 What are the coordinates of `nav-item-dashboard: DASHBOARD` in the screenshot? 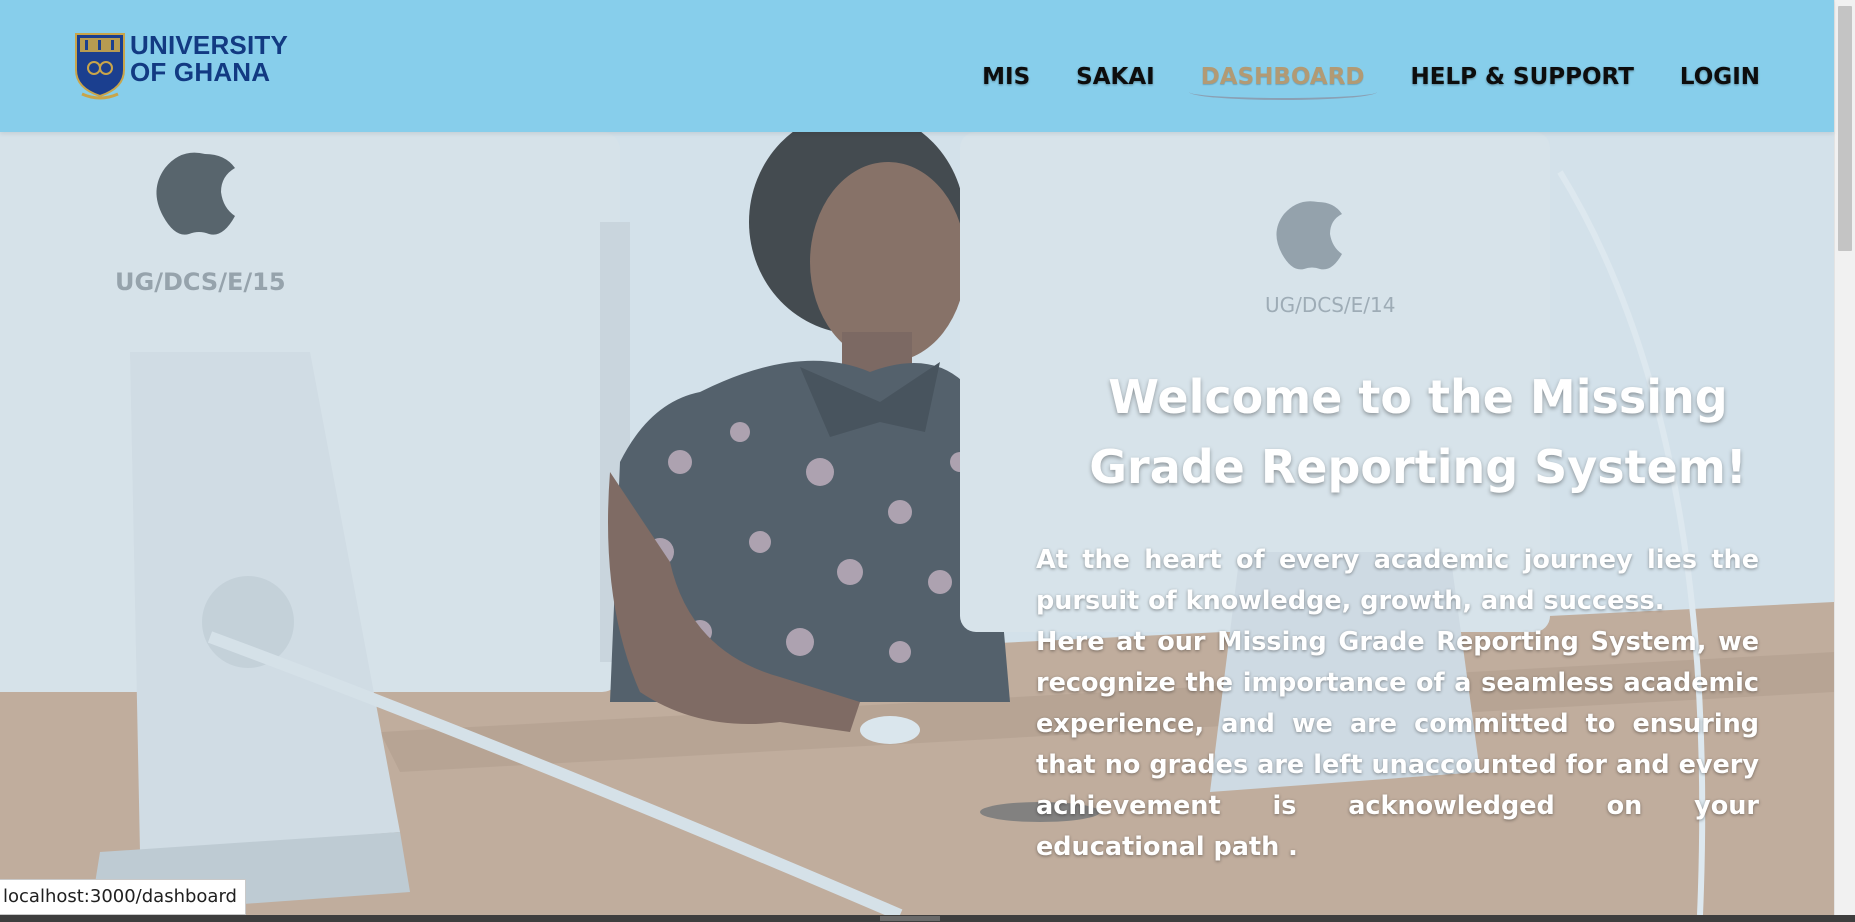 It's located at (1282, 82).